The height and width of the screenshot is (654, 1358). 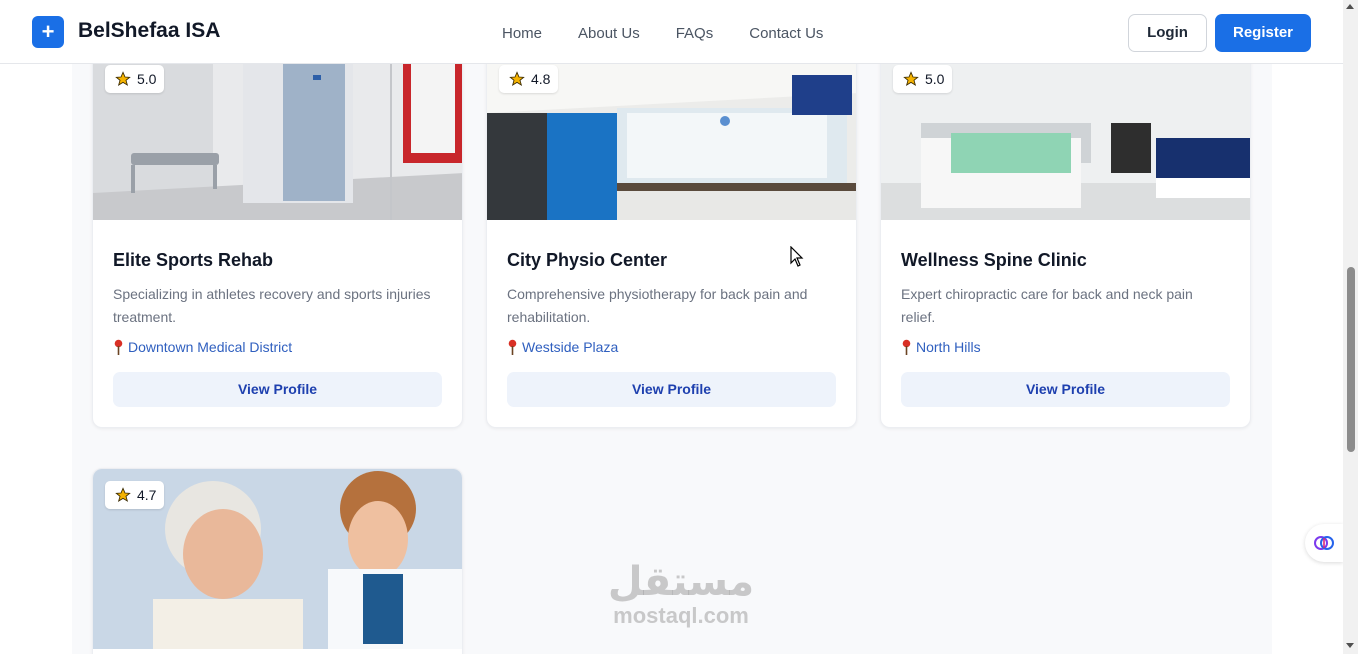 What do you see at coordinates (1350, 645) in the screenshot?
I see `scroll-down-arrow-icon` at bounding box center [1350, 645].